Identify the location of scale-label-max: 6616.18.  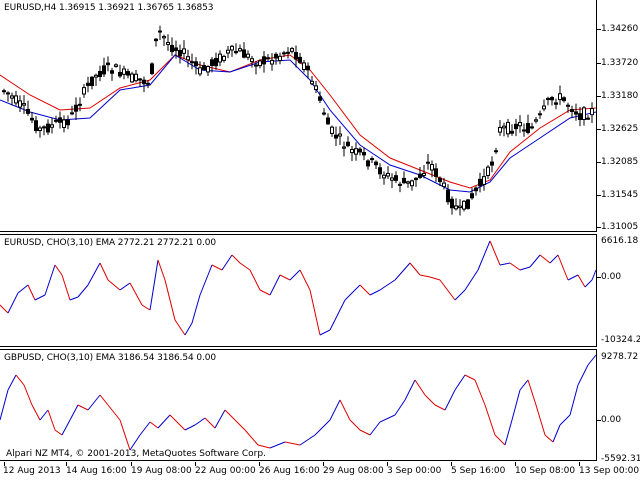
(620, 241).